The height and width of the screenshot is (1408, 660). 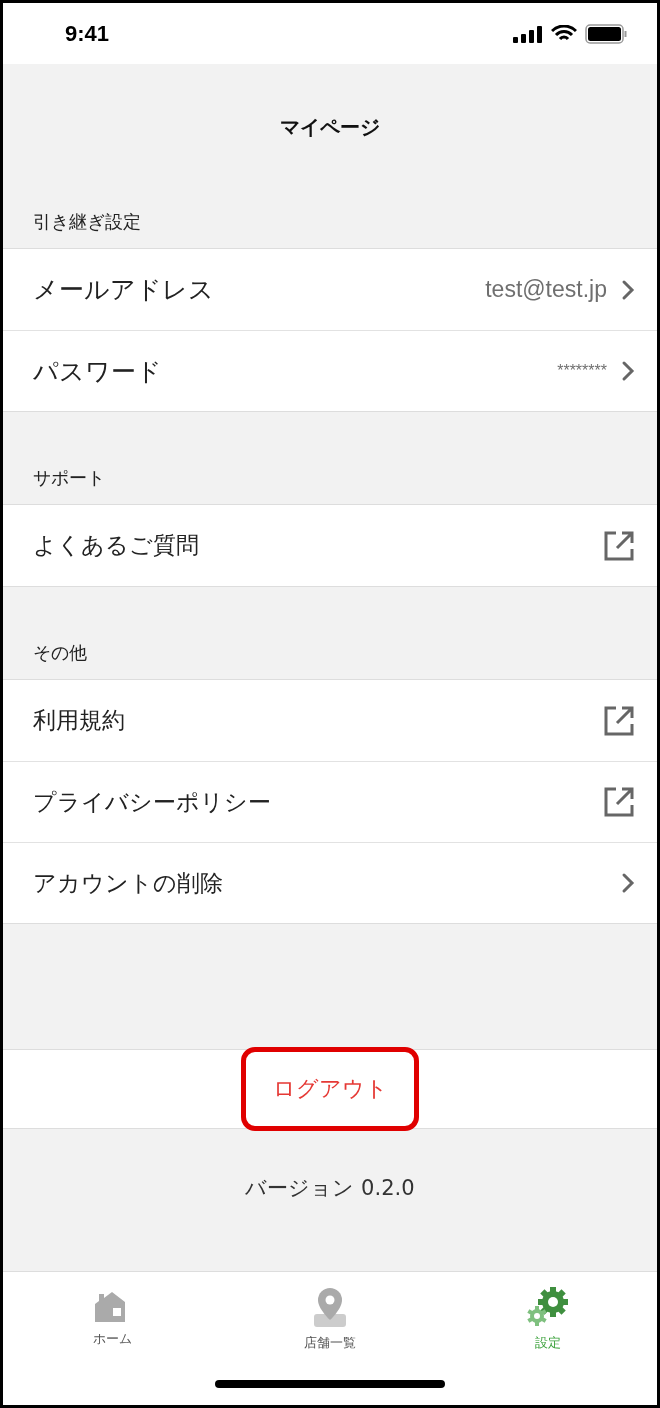 What do you see at coordinates (112, 1319) in the screenshot?
I see `tab-item: ホーム` at bounding box center [112, 1319].